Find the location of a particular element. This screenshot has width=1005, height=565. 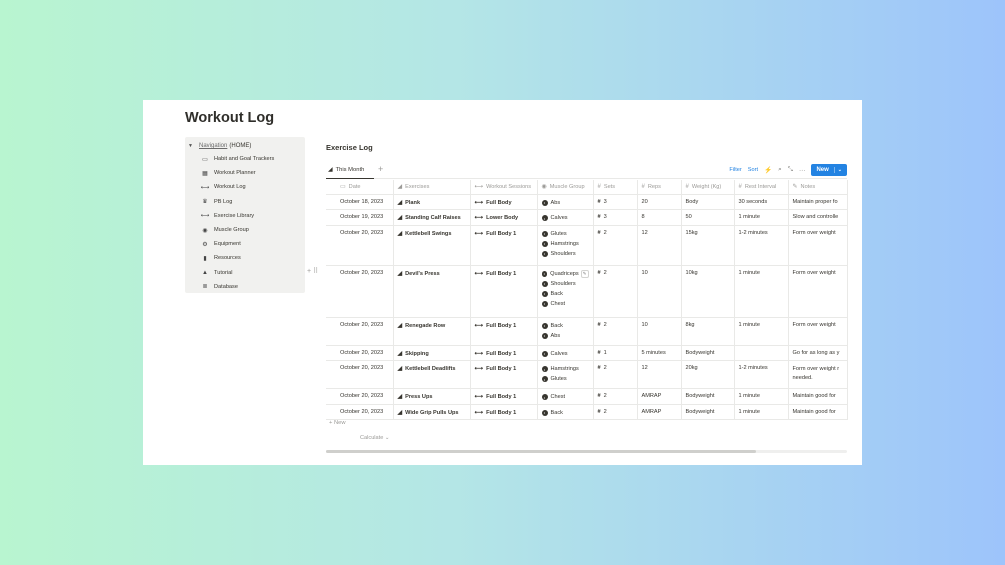

tab-this-month: ◢ This Month is located at coordinates (346, 170).